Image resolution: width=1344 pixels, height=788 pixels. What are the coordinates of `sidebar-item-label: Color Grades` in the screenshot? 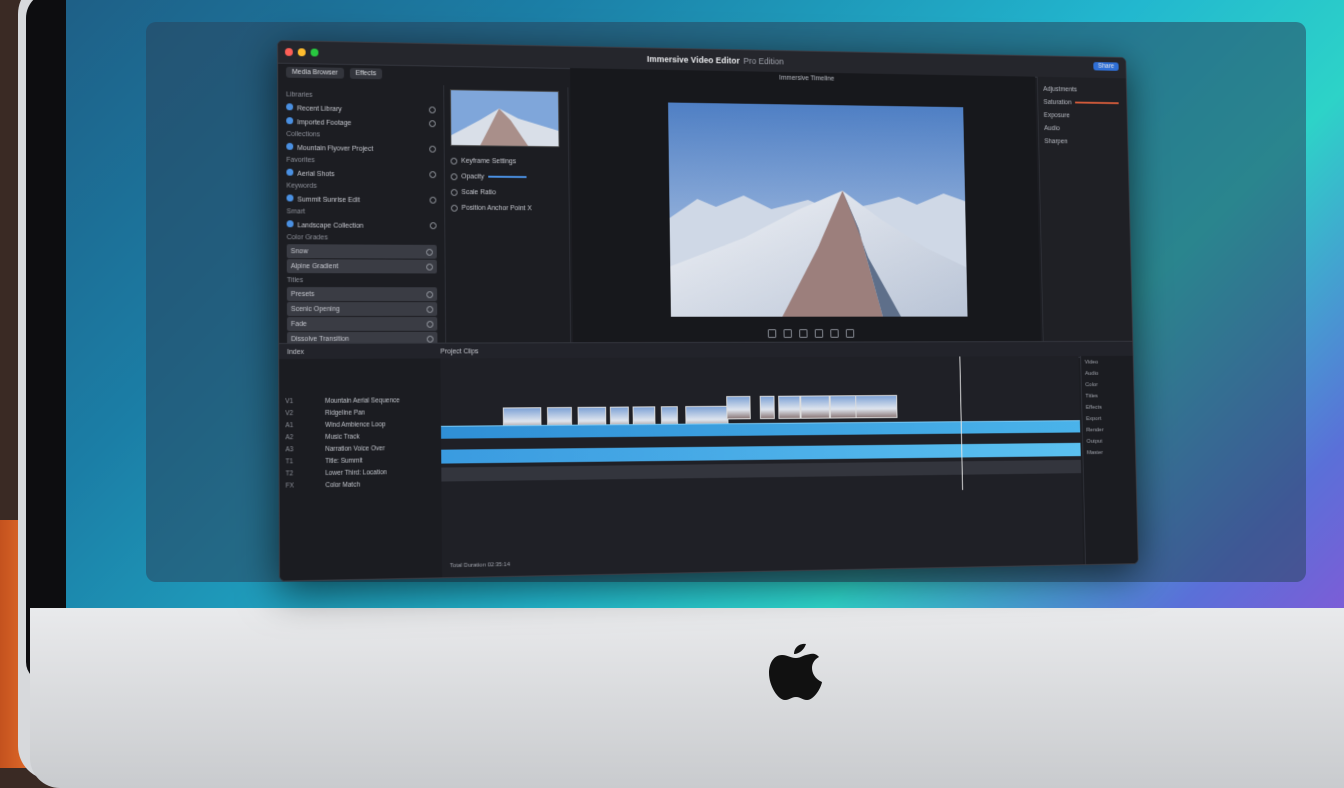 It's located at (307, 237).